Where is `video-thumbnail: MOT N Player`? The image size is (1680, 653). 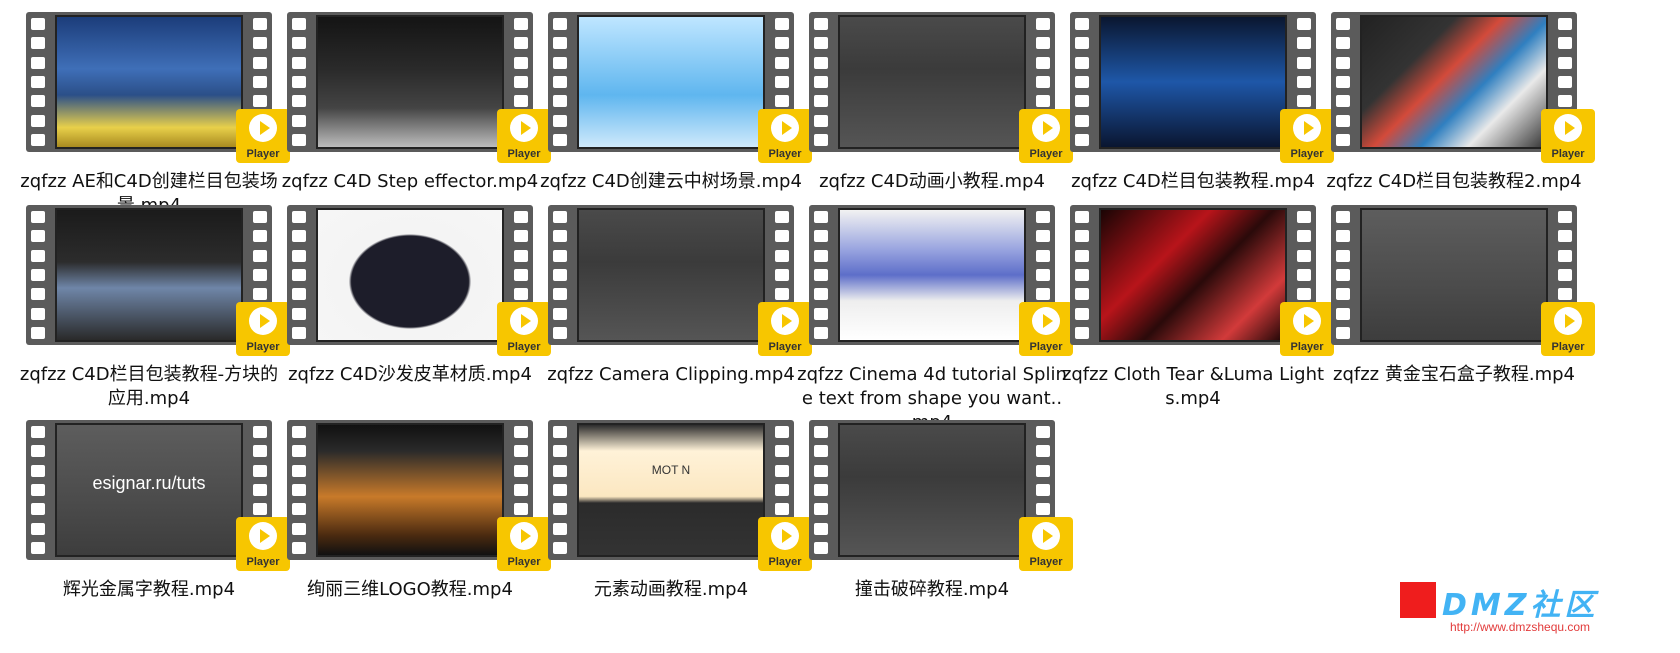
video-thumbnail: MOT N Player is located at coordinates (677, 495).